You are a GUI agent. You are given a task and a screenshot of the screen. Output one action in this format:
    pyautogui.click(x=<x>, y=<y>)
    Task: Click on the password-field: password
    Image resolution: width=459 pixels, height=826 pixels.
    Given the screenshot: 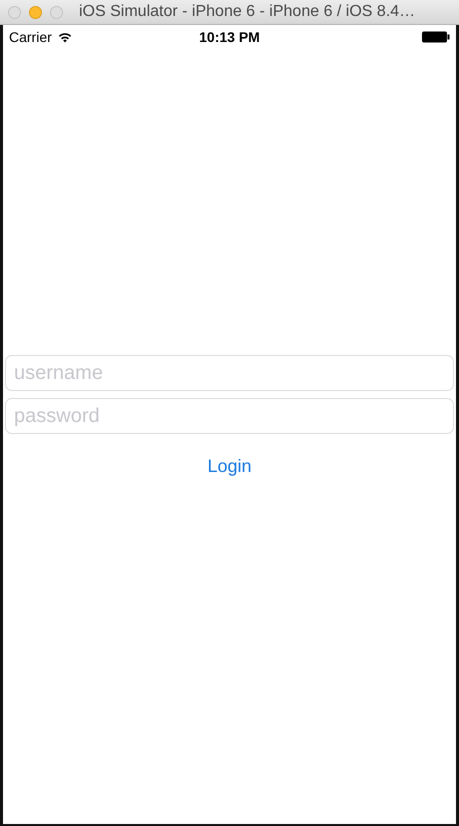 What is the action you would take?
    pyautogui.click(x=229, y=416)
    